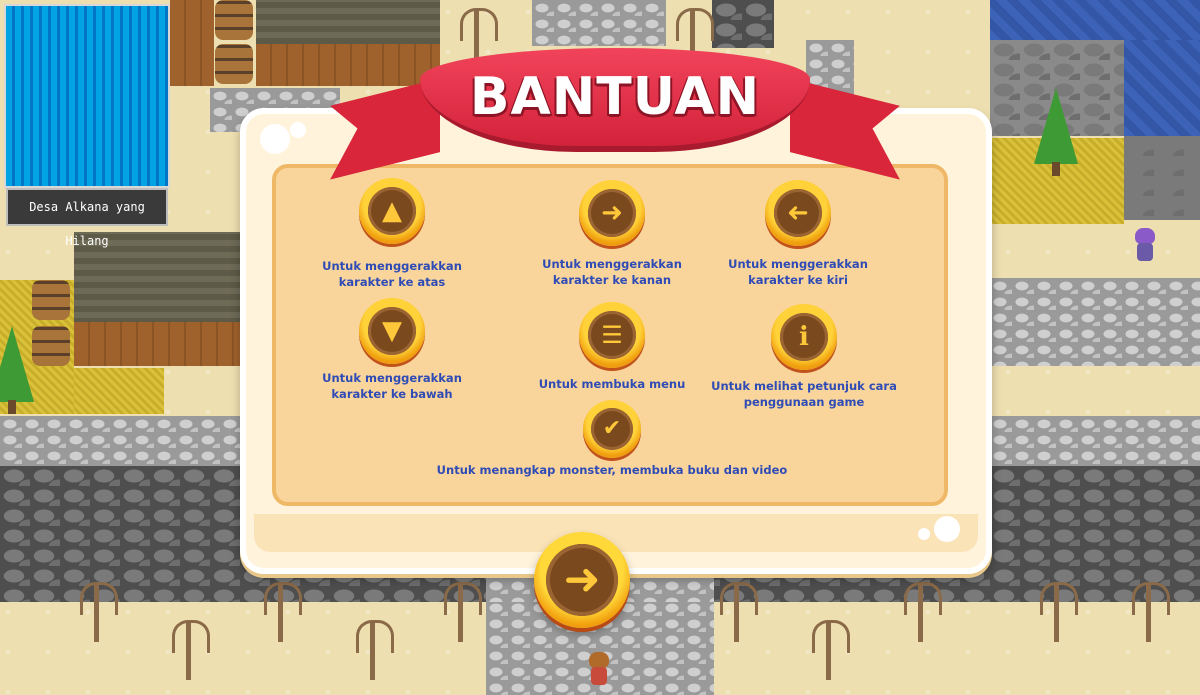 This screenshot has width=1200, height=695. What do you see at coordinates (612, 272) in the screenshot?
I see `help-text: Untuk menggerakkan karakter ke kanan` at bounding box center [612, 272].